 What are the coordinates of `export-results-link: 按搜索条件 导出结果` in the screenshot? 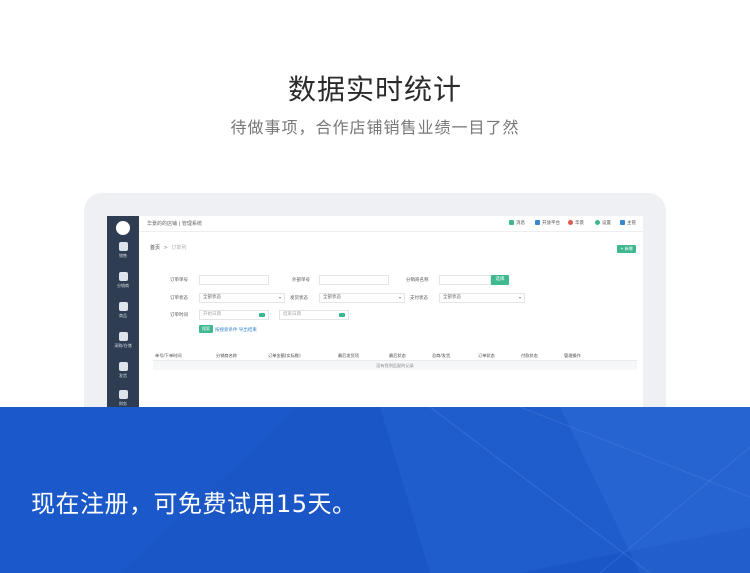 It's located at (236, 330).